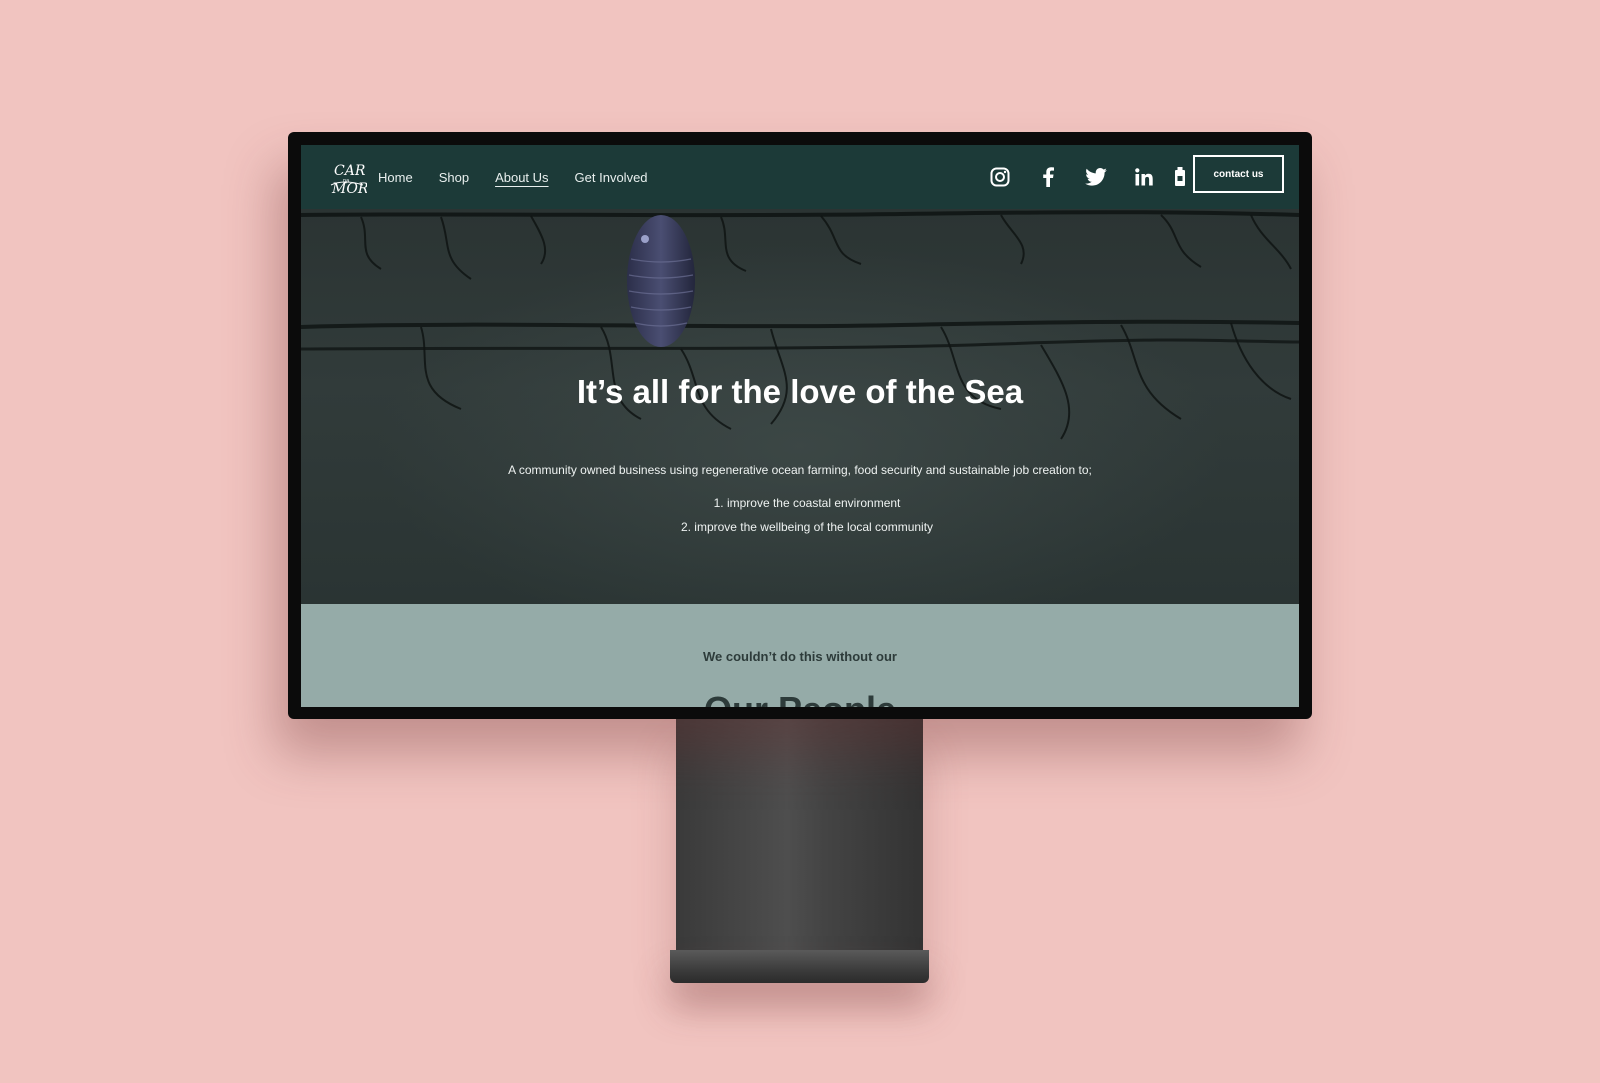 This screenshot has width=1600, height=1083. What do you see at coordinates (1238, 174) in the screenshot?
I see `contact-us-button: contact us` at bounding box center [1238, 174].